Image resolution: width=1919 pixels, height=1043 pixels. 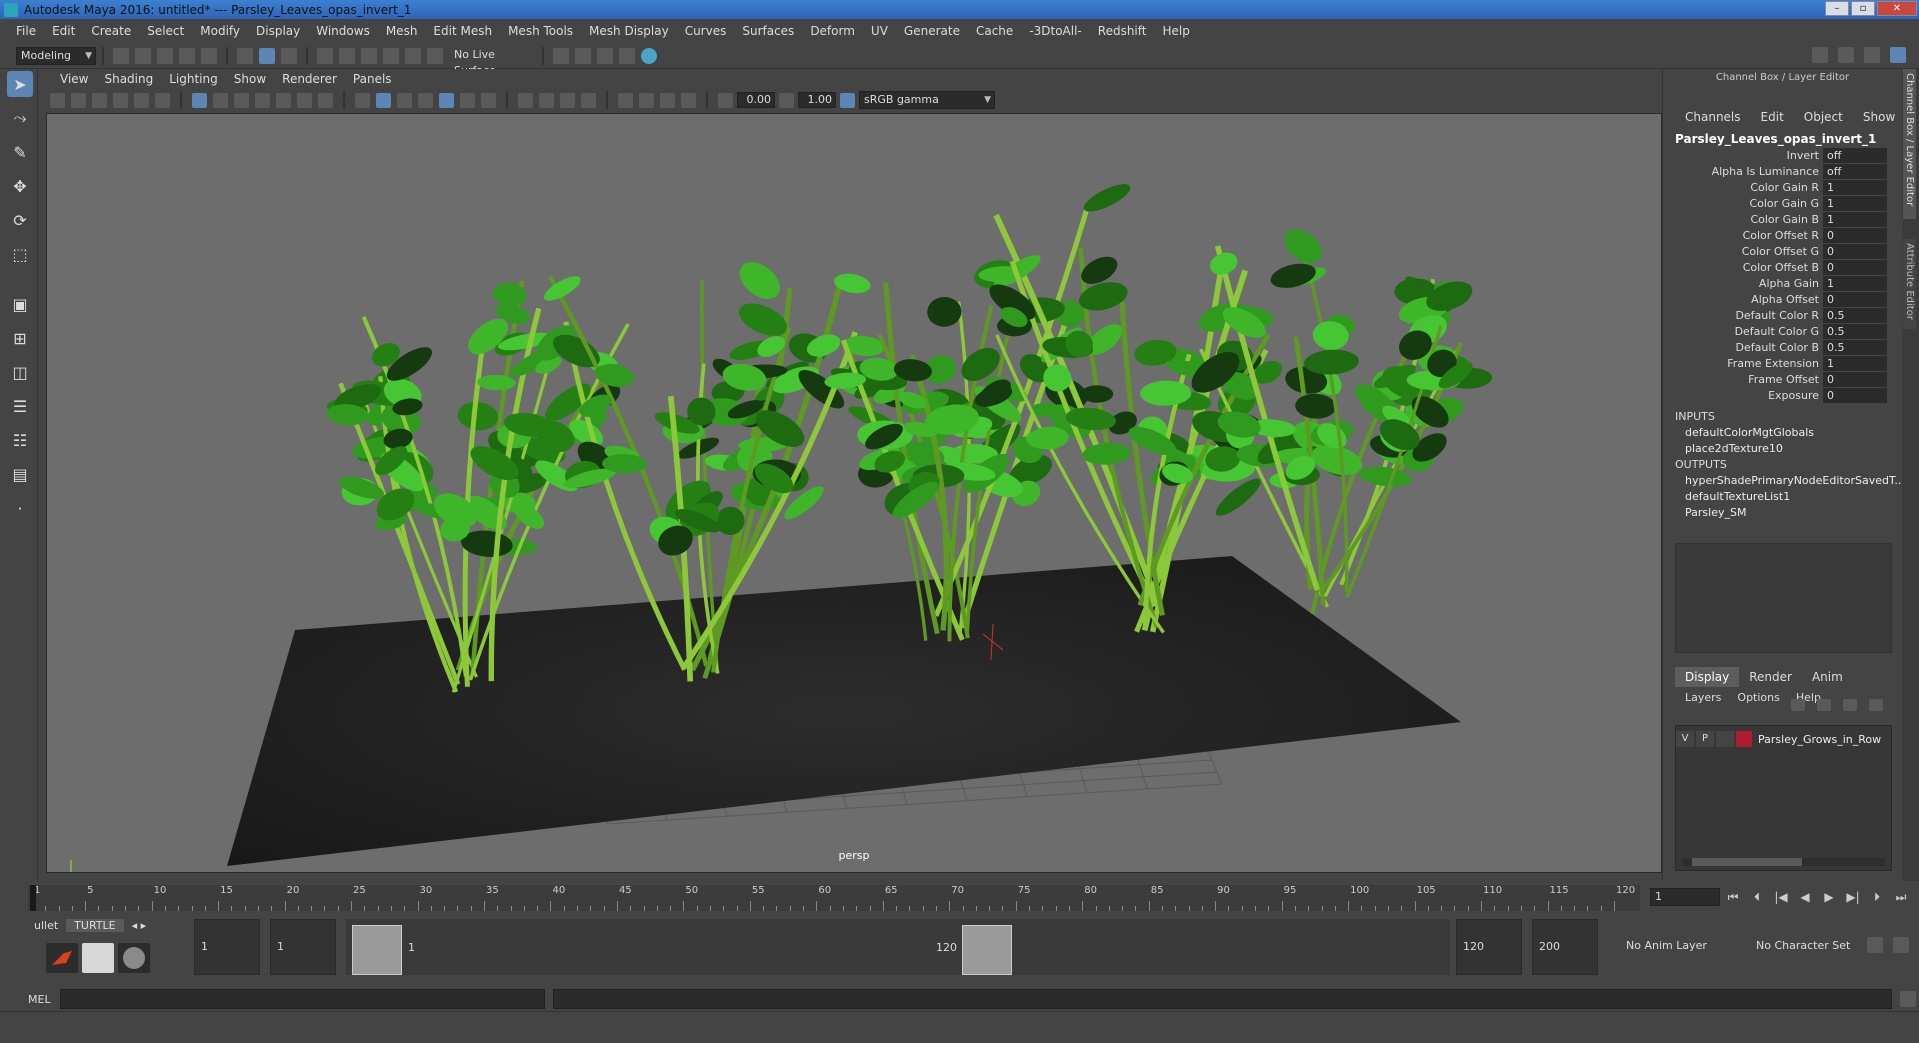 I want to click on menu-redshift: Redshift, so click(x=1122, y=31).